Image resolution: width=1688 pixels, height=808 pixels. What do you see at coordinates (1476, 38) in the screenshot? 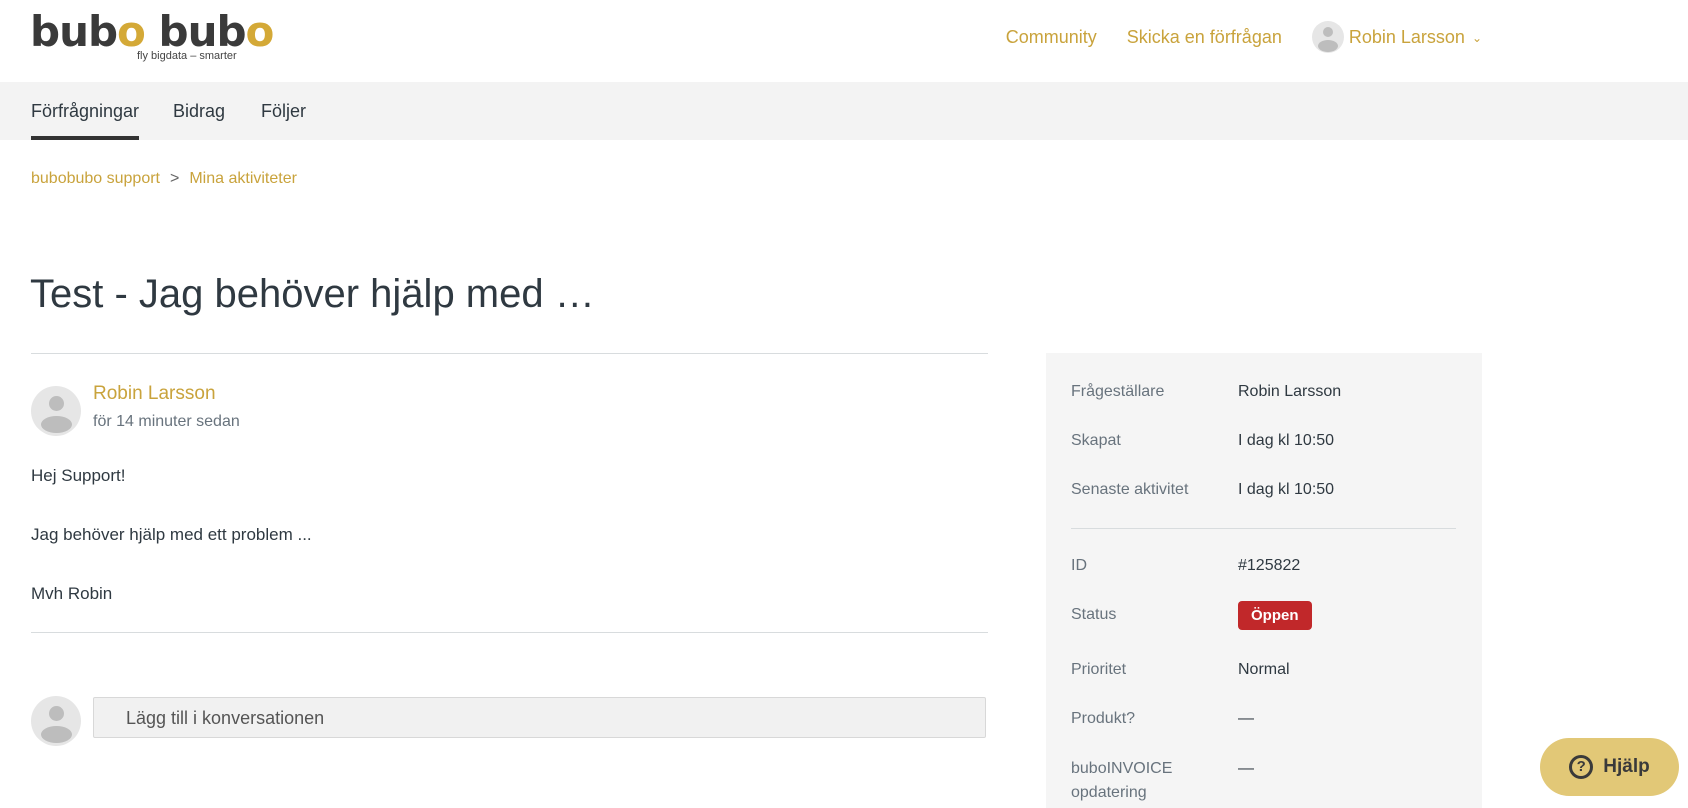
I see `chevron-down-icon: ⌄` at bounding box center [1476, 38].